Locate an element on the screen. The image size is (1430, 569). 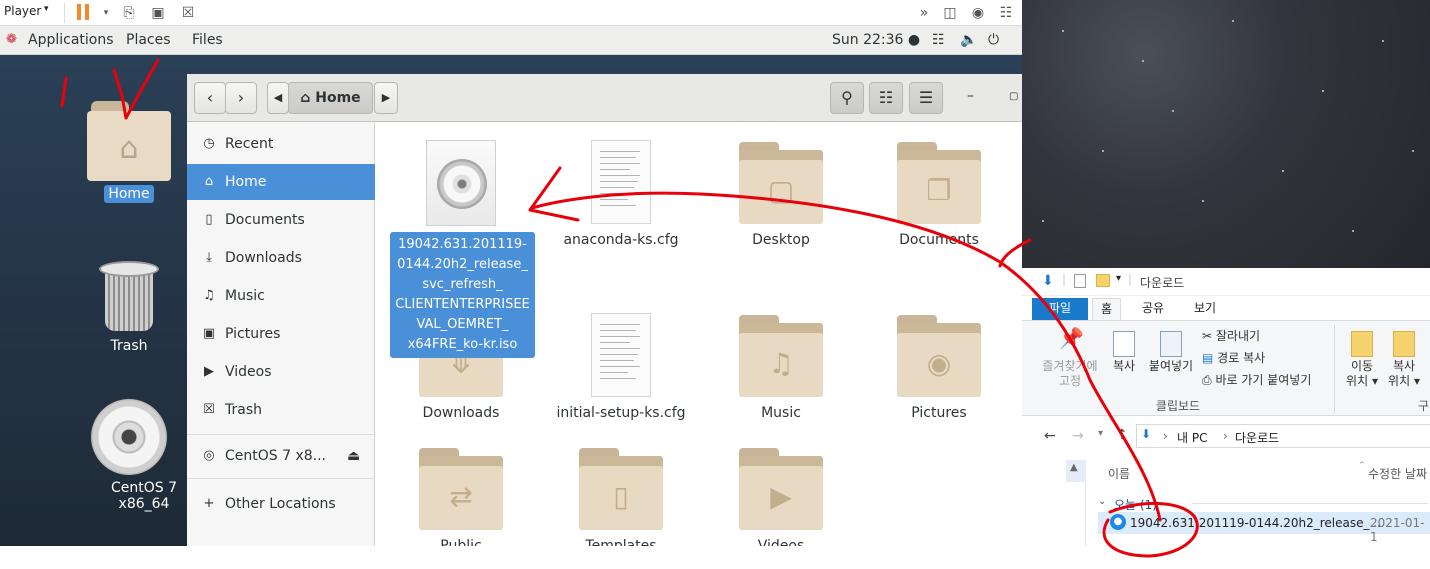
address-row: ← → ▾ ↑ ⬇ › 내 PC › 다운로드 is located at coordinates (1226, 438).